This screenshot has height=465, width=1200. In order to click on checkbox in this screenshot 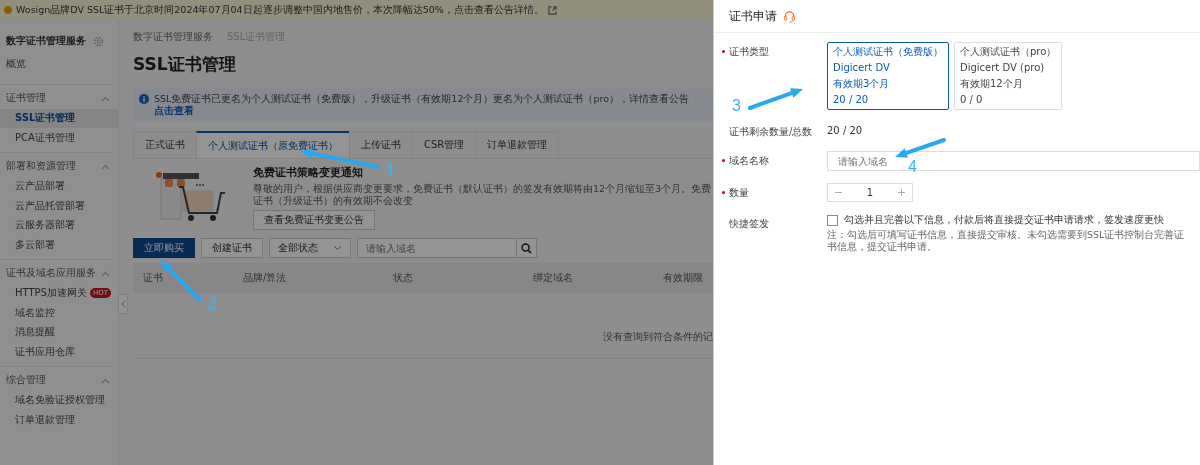, I will do `click(832, 220)`.